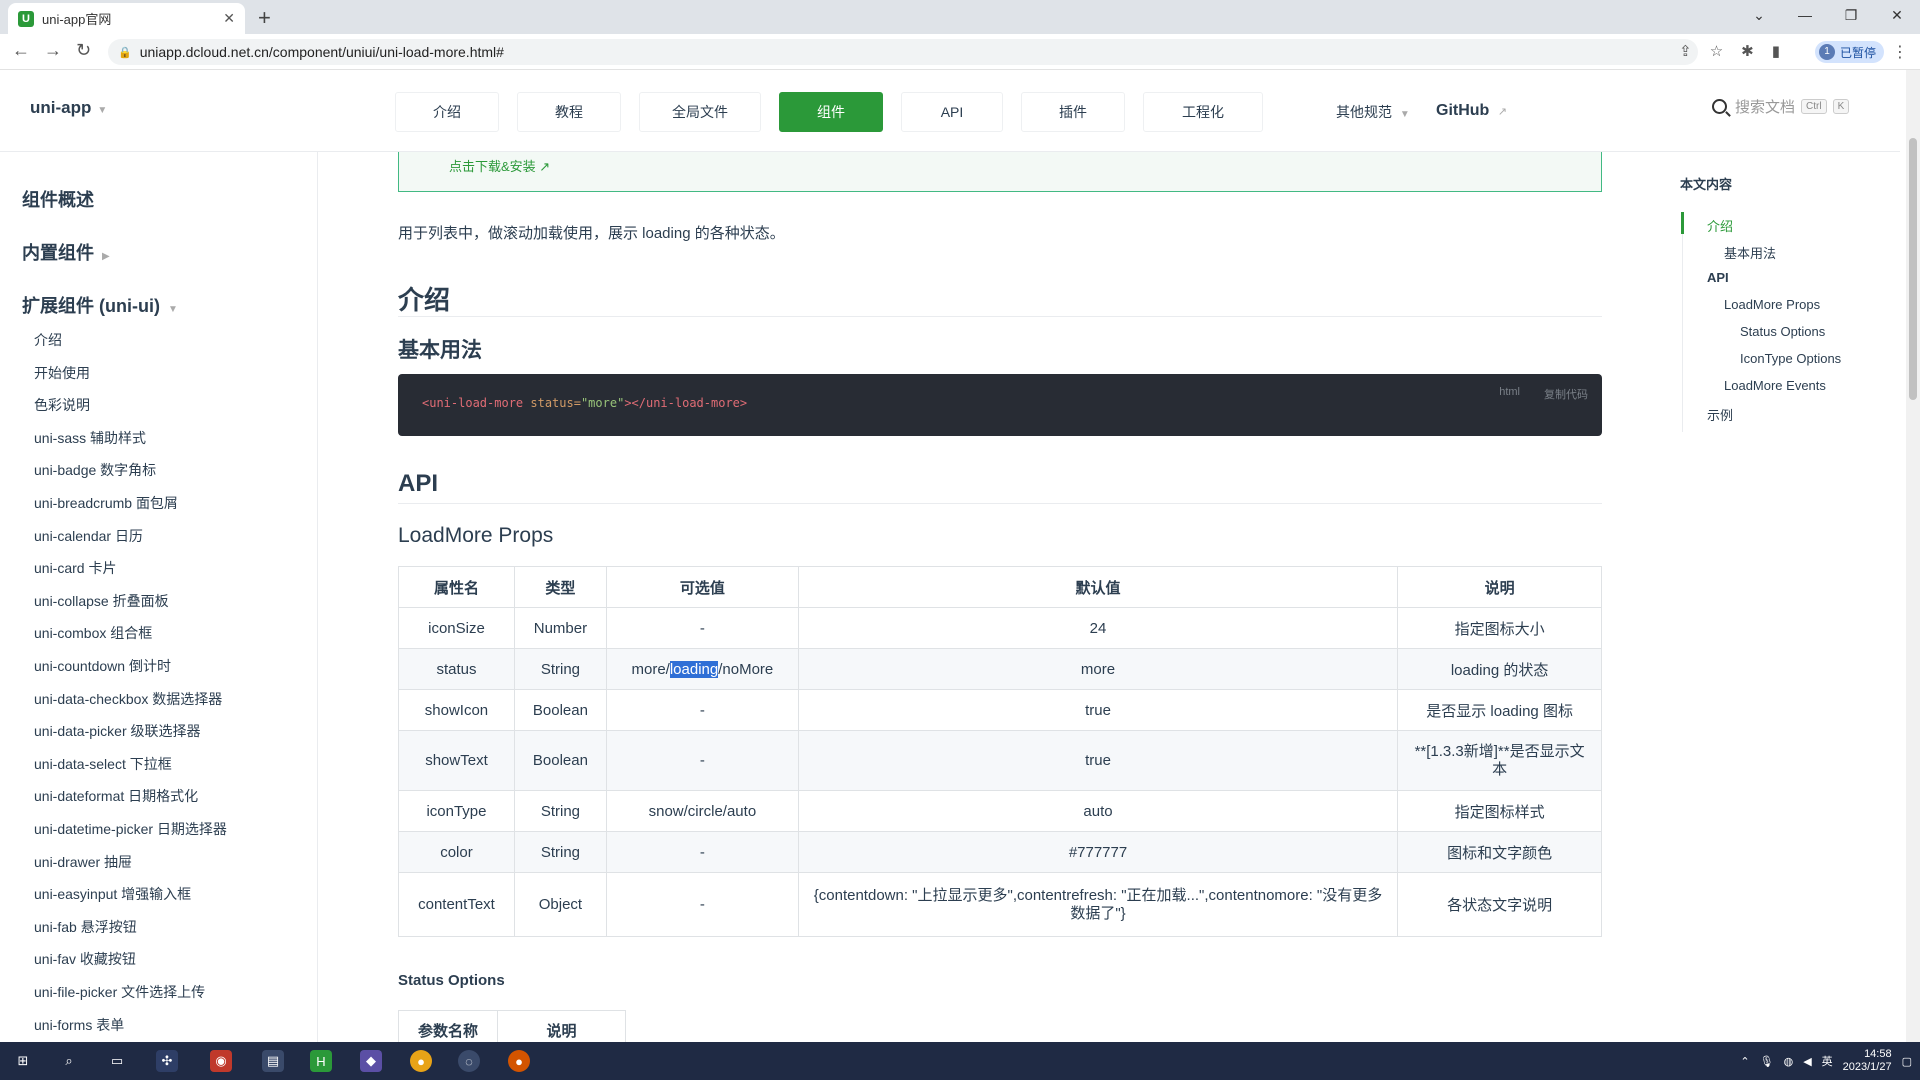 This screenshot has width=1920, height=1080. What do you see at coordinates (53, 50) in the screenshot?
I see `forward-arrow-icon: →` at bounding box center [53, 50].